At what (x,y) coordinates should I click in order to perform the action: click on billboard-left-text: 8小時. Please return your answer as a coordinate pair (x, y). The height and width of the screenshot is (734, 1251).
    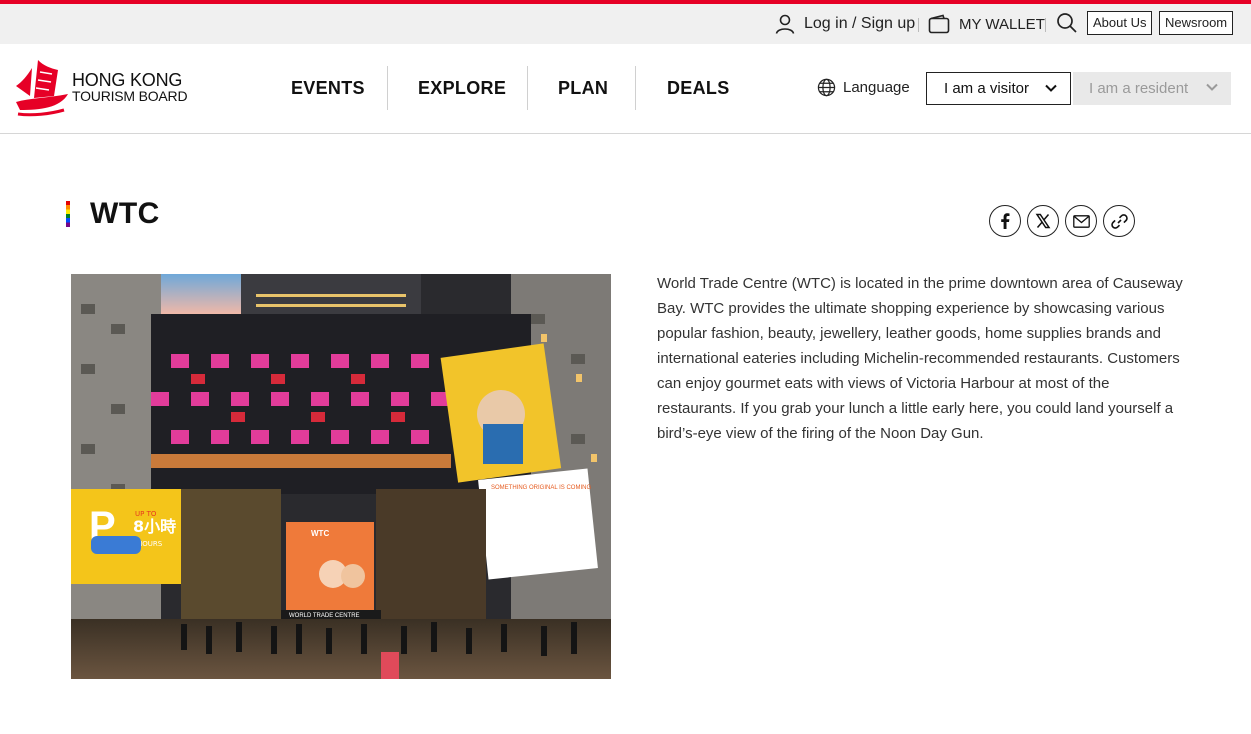
    Looking at the image, I should click on (154, 526).